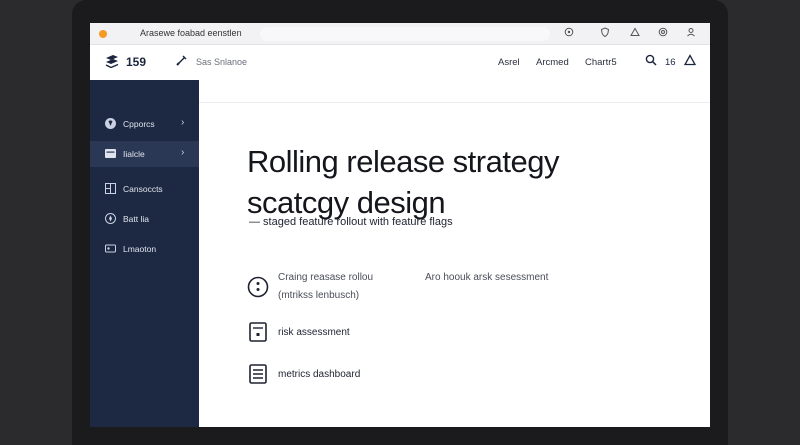 The image size is (800, 445). I want to click on sidebar-item-cansoccts: Cansoccts, so click(144, 189).